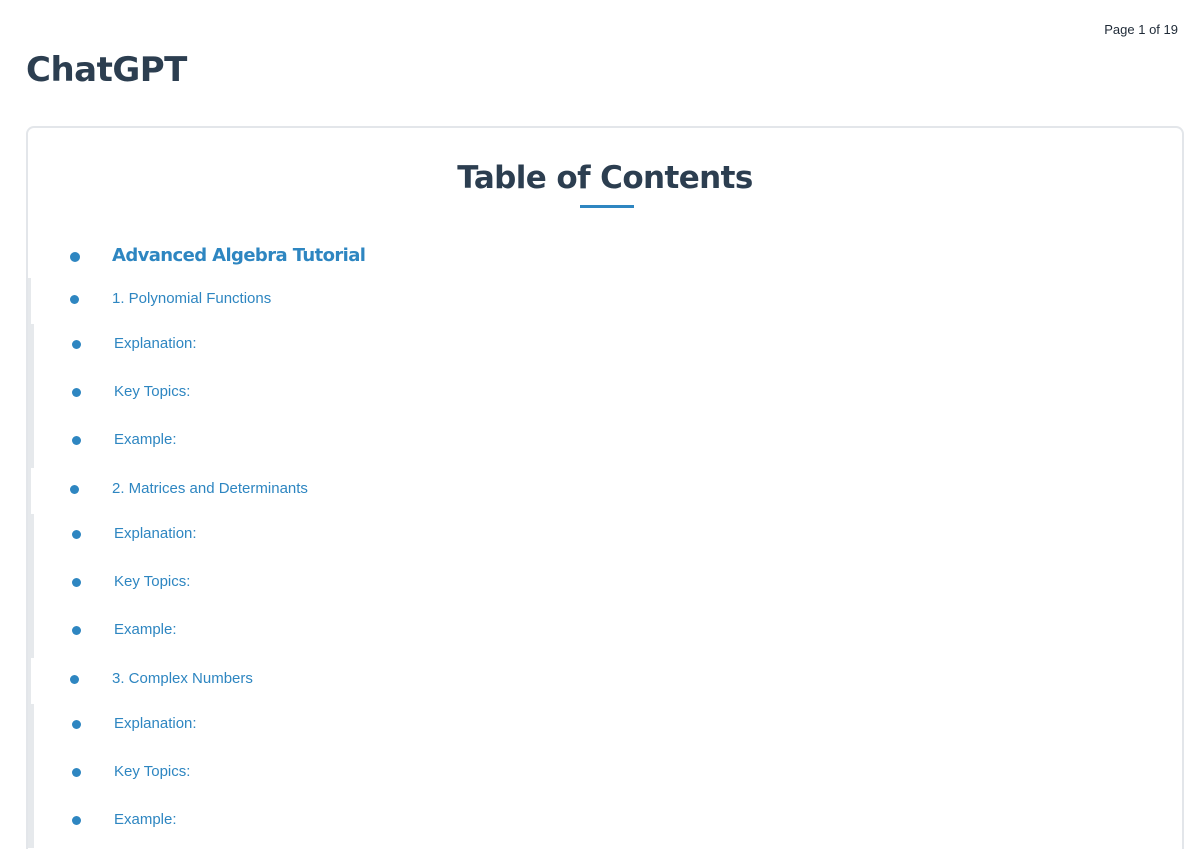  Describe the element at coordinates (191, 298) in the screenshot. I see `toc-section-link: 1. Polynomial Functions` at that location.